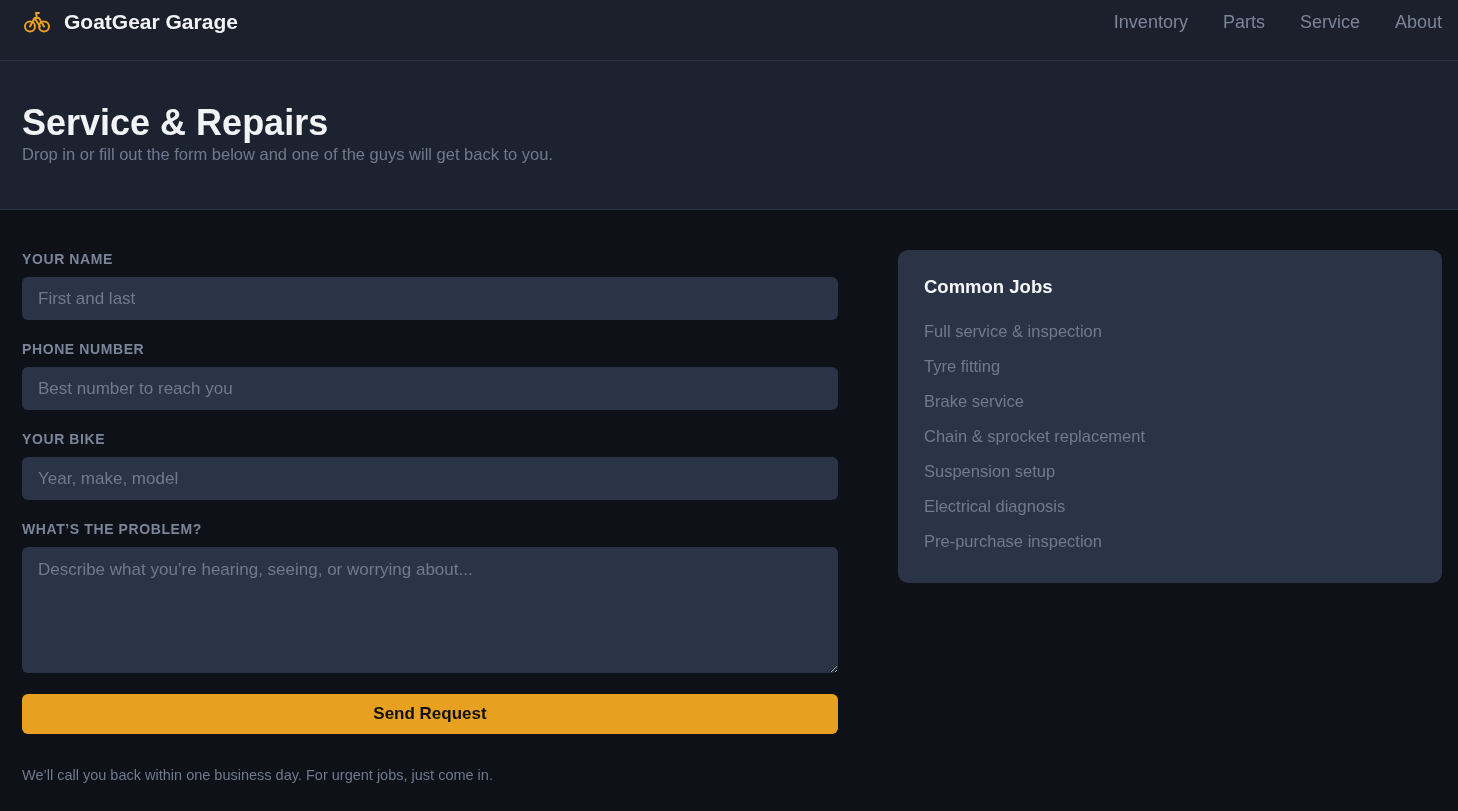 The width and height of the screenshot is (1458, 811). What do you see at coordinates (1418, 22) in the screenshot?
I see `nav-link: About` at bounding box center [1418, 22].